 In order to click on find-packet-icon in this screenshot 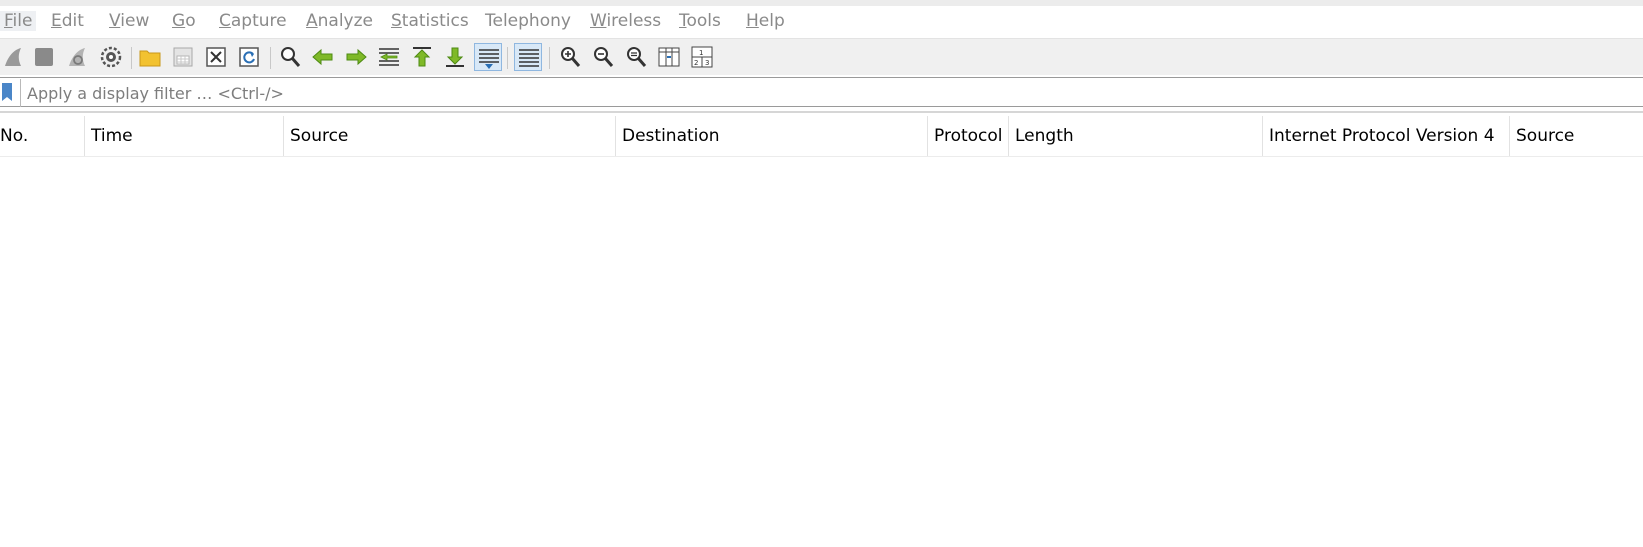, I will do `click(291, 57)`.